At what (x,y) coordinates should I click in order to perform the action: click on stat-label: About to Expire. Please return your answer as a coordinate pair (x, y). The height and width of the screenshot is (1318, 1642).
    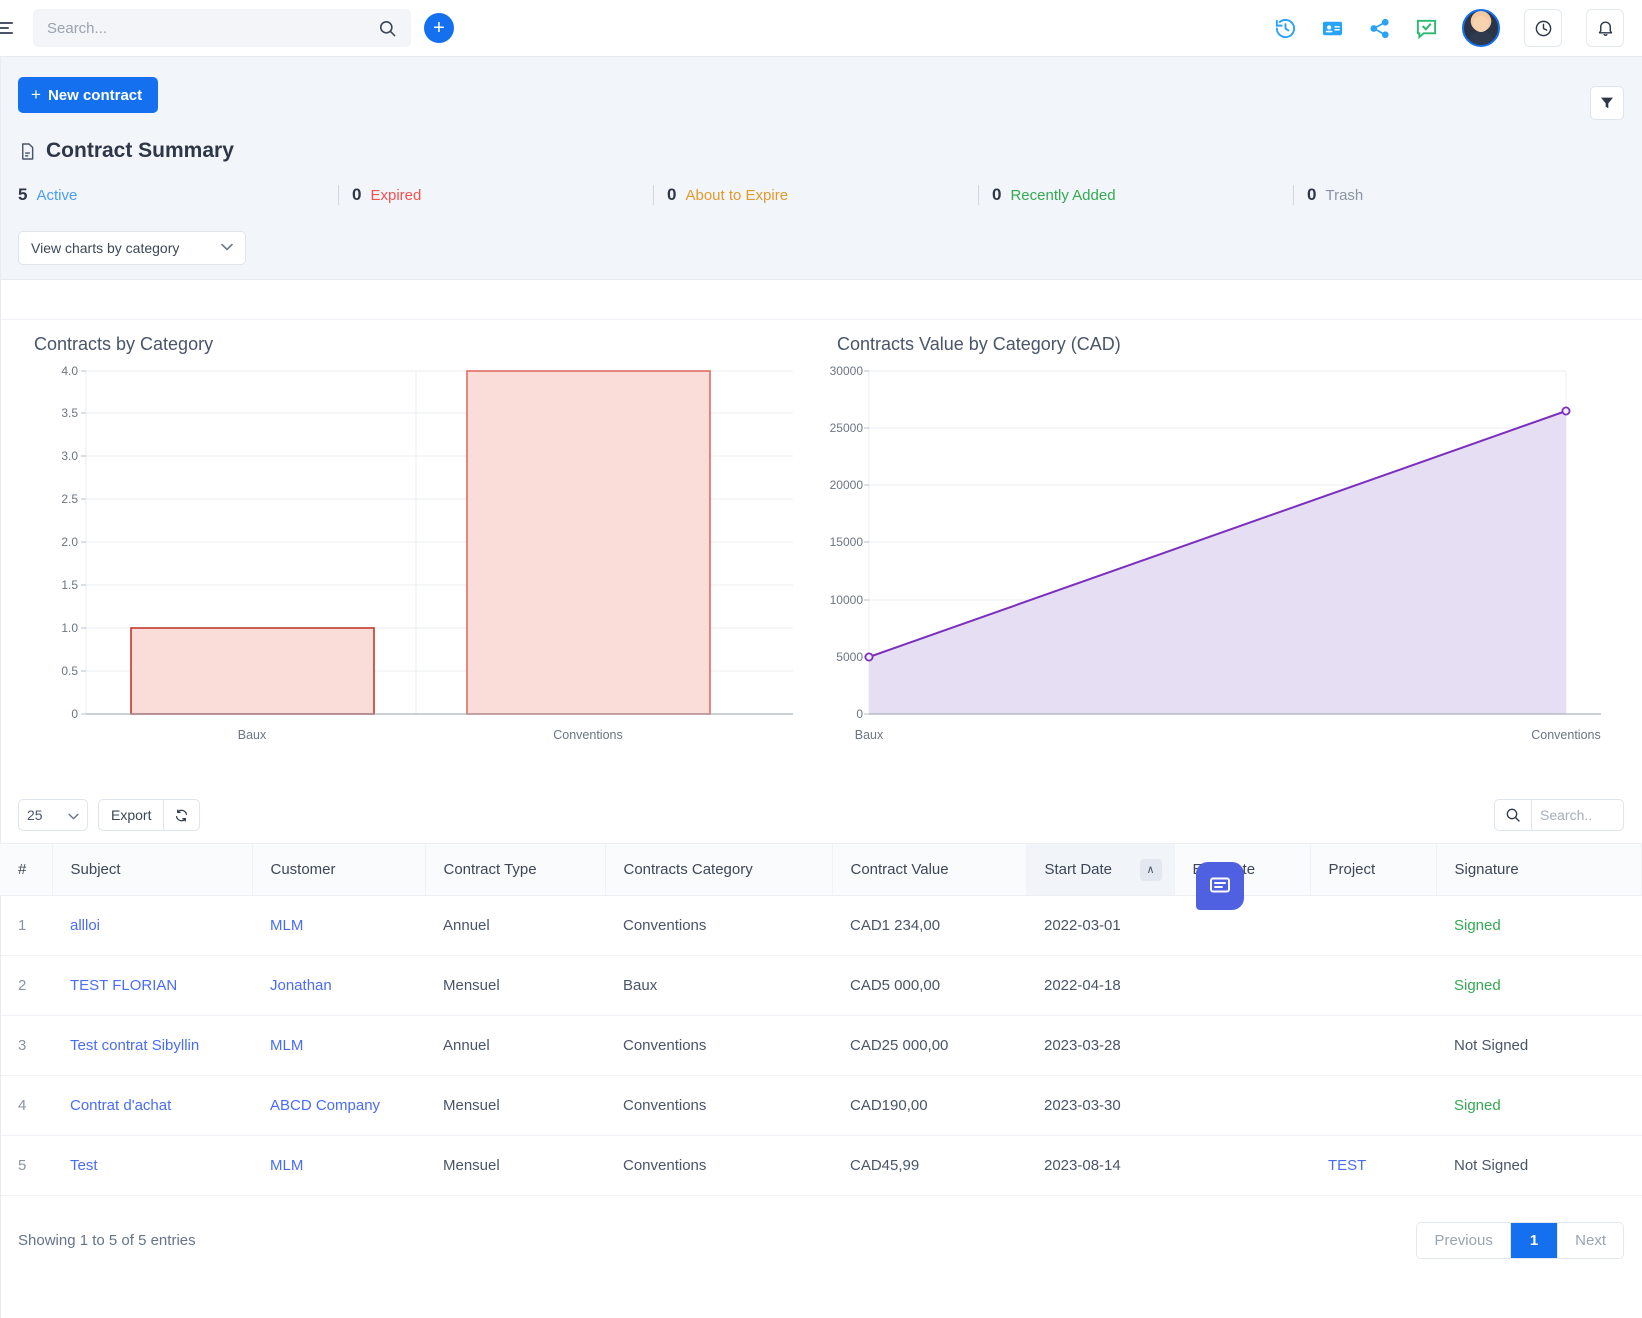
    Looking at the image, I should click on (737, 195).